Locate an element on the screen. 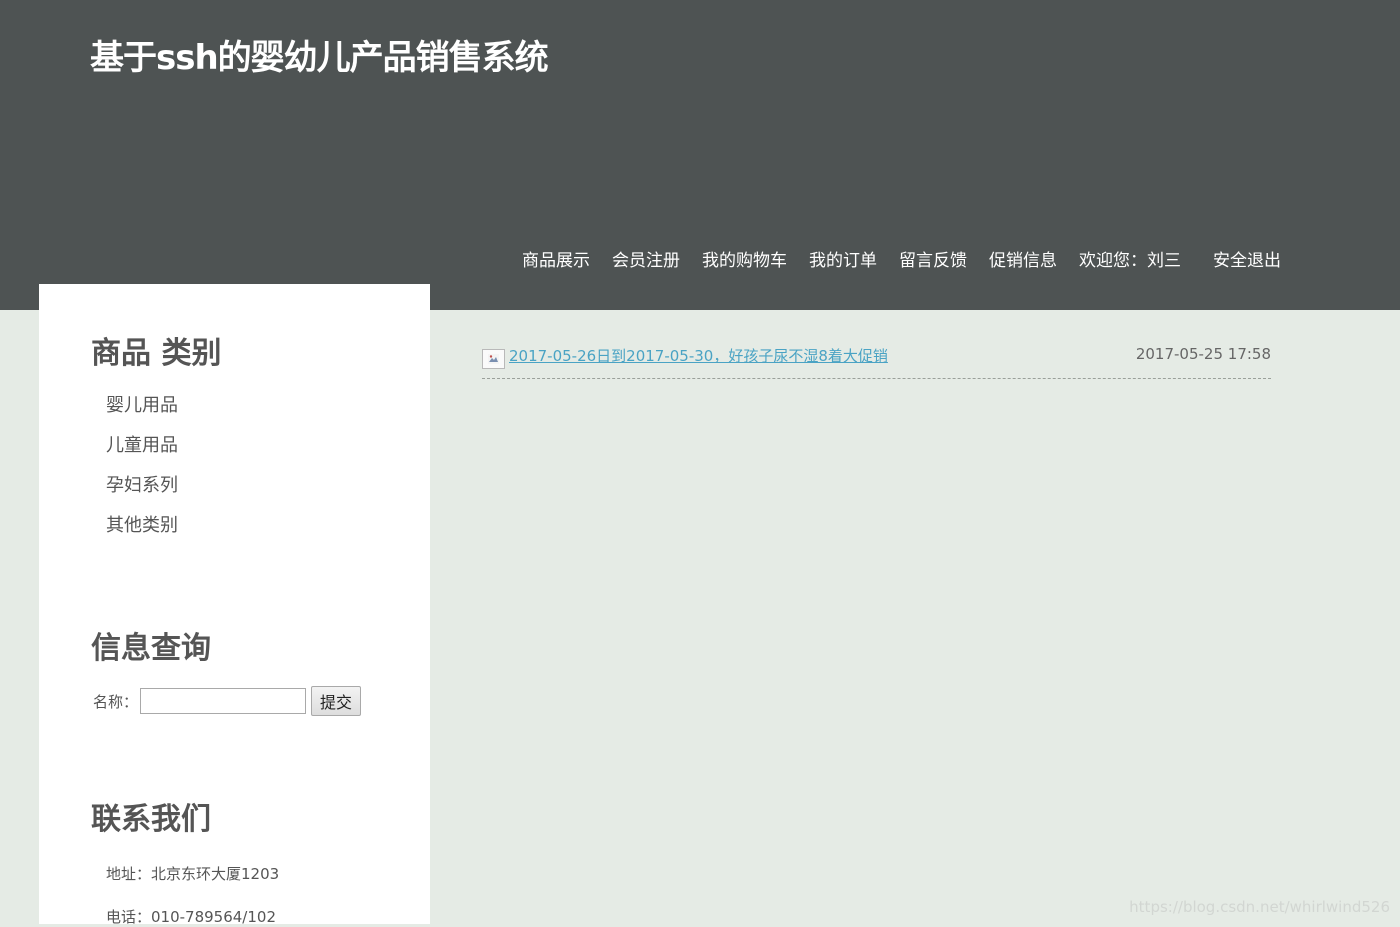  category-item-other: 其他类别 is located at coordinates (142, 532).